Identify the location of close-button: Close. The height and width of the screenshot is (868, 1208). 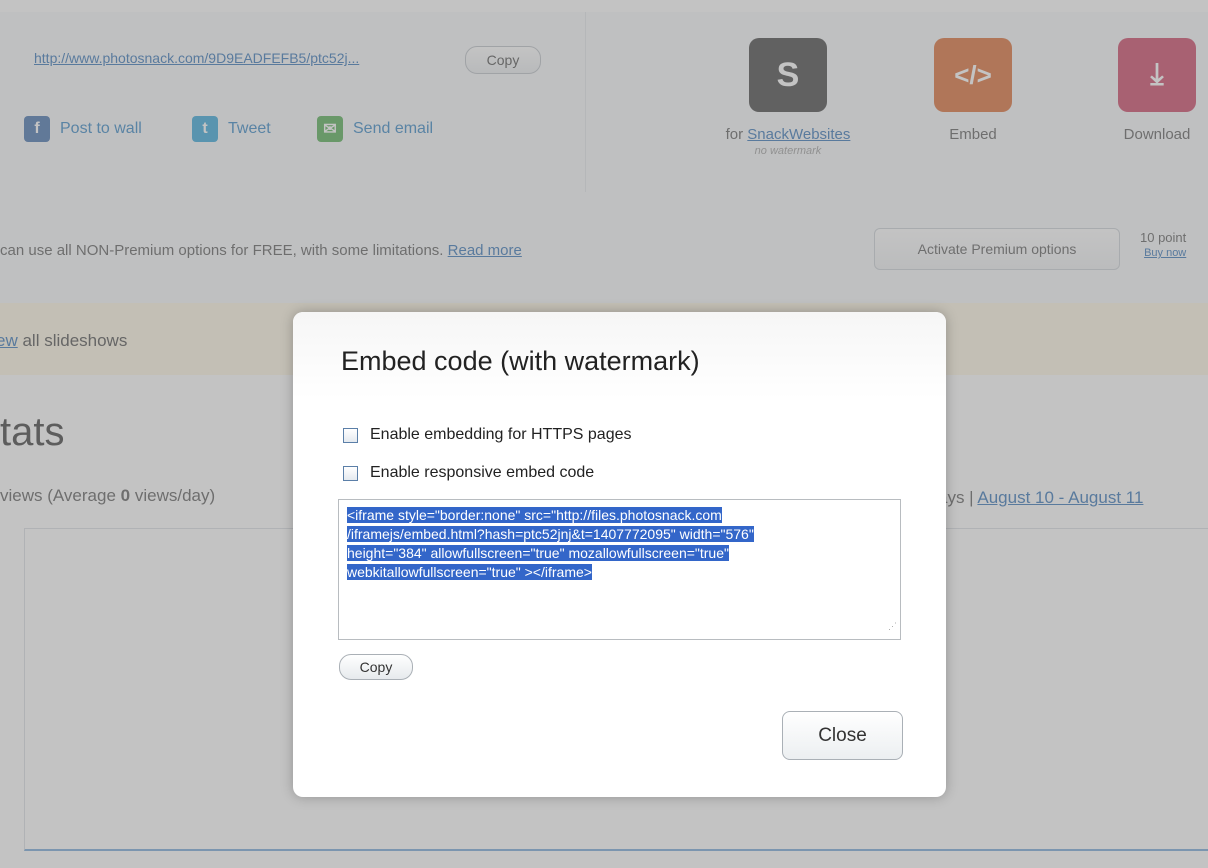
(842, 735).